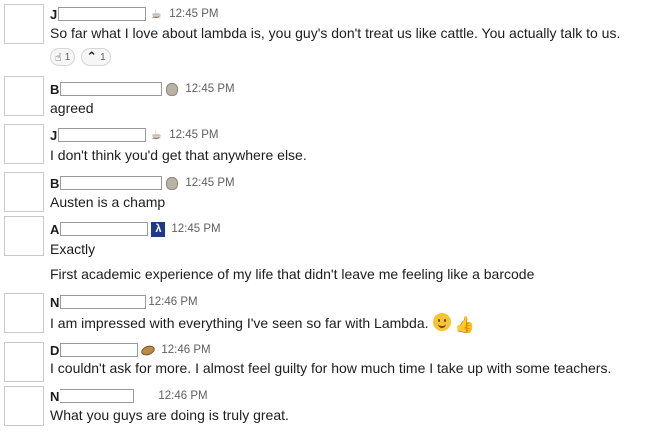 The height and width of the screenshot is (432, 658). What do you see at coordinates (54, 229) in the screenshot?
I see `sender-initial: A` at bounding box center [54, 229].